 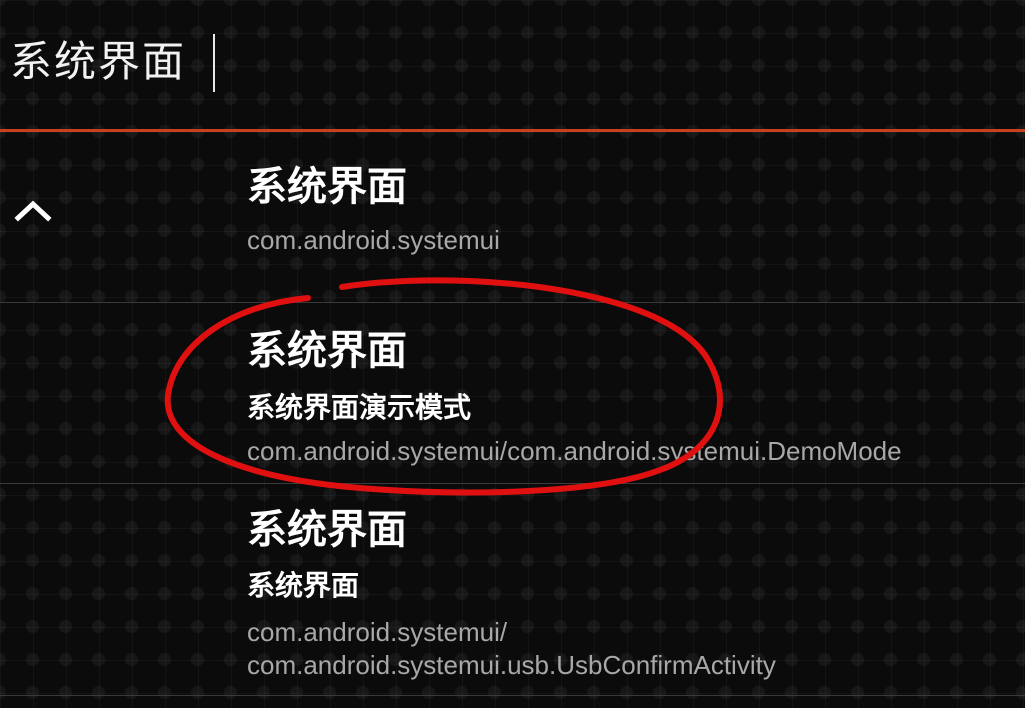 What do you see at coordinates (359, 407) in the screenshot?
I see `result-activity-label: 系统界面演示模式` at bounding box center [359, 407].